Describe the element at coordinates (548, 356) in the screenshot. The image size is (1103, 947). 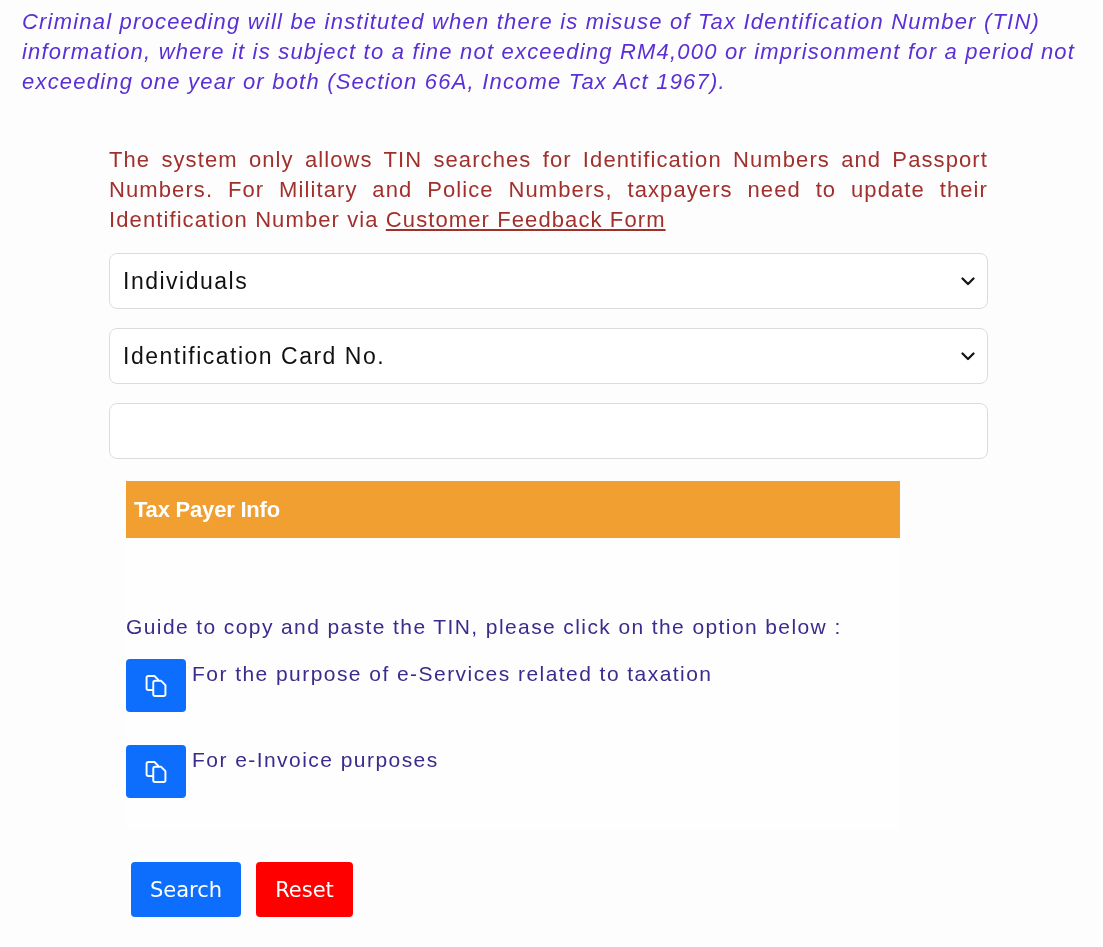
I see `dropdown-field: Identification Card No.` at that location.